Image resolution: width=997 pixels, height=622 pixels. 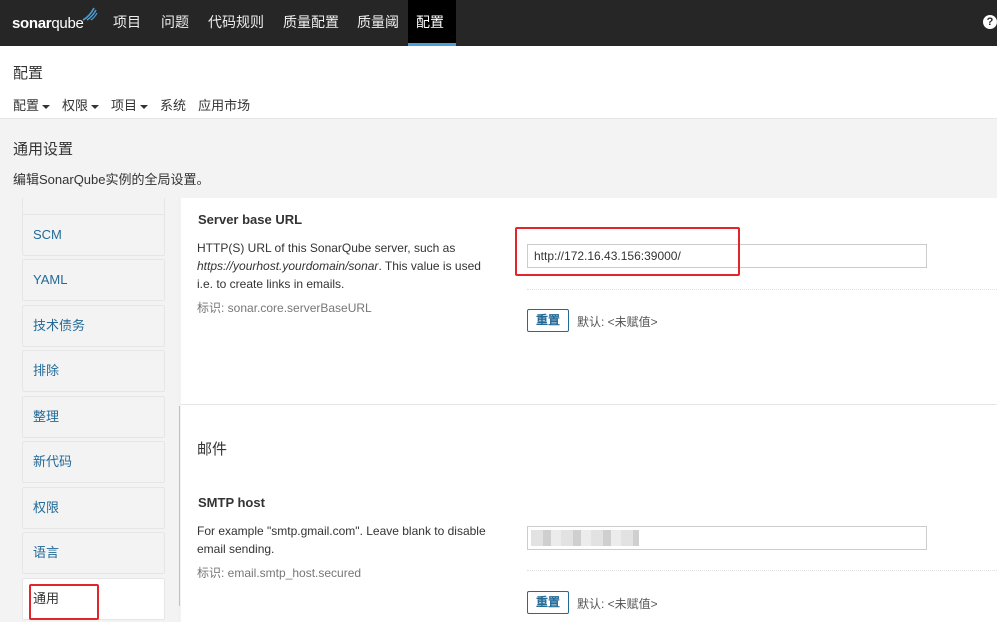 What do you see at coordinates (212, 449) in the screenshot?
I see `category-title-email: 邮件` at bounding box center [212, 449].